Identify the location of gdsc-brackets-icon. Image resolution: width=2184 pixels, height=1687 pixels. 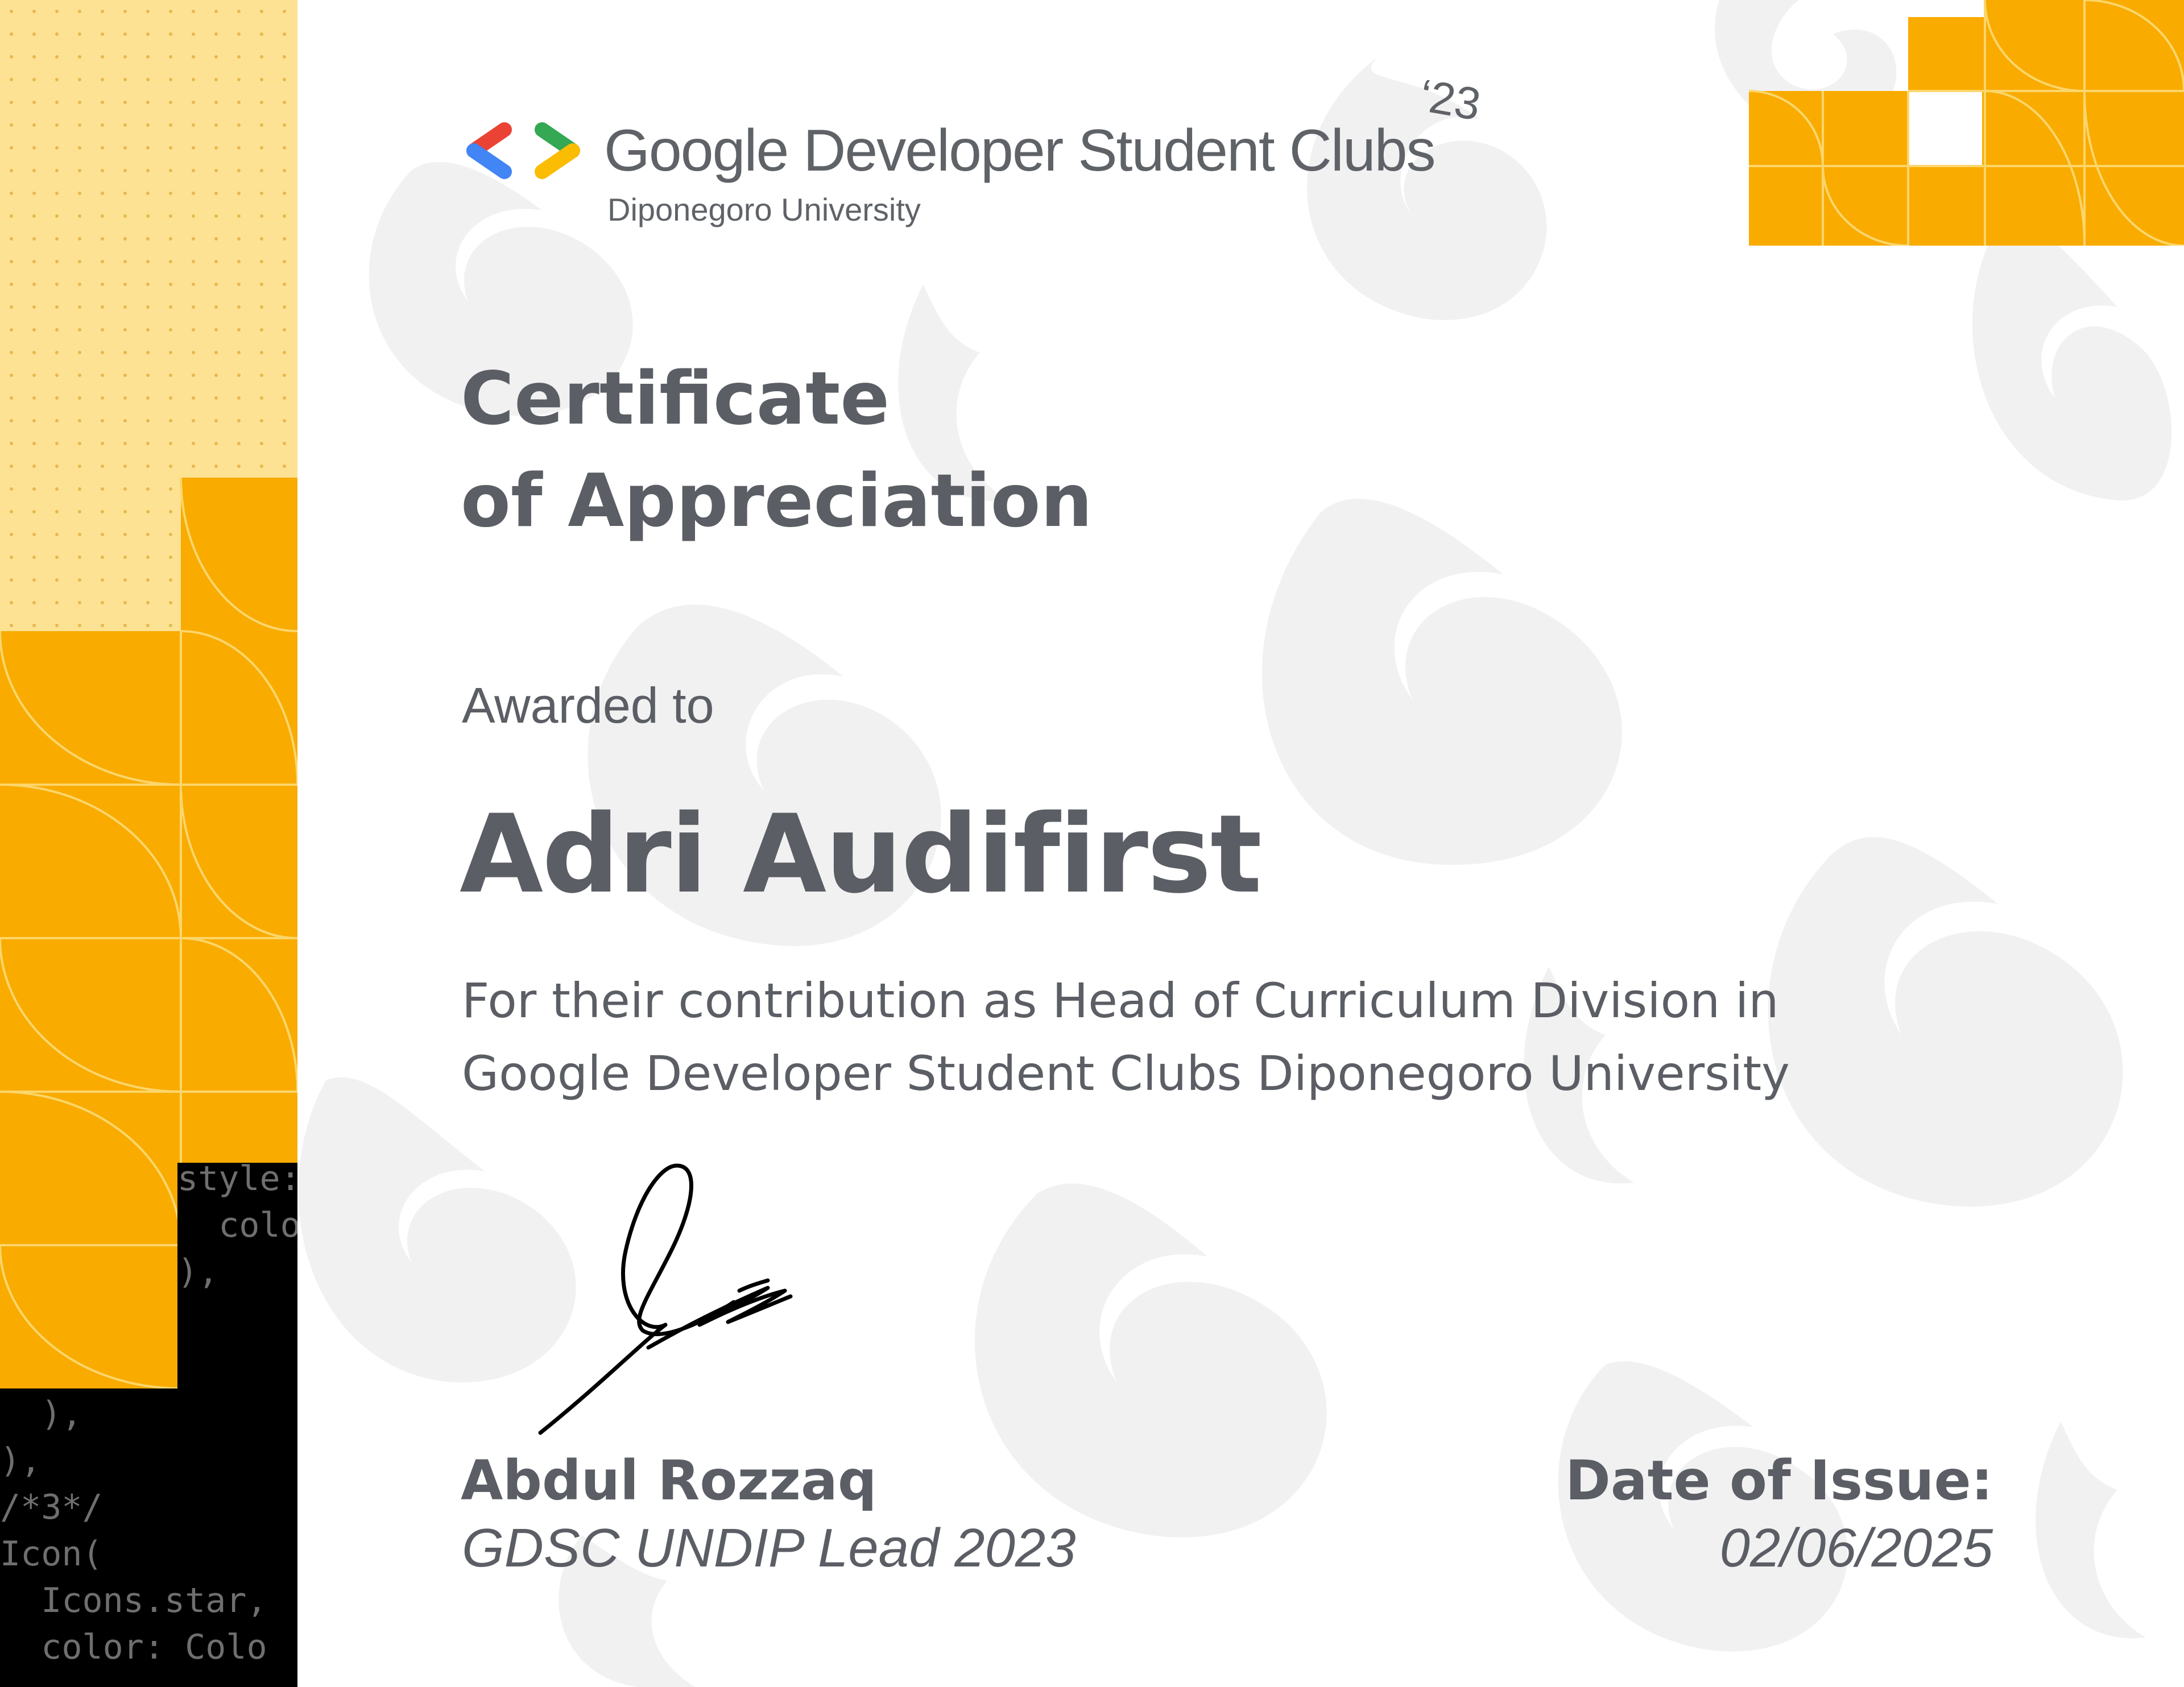
(523, 150).